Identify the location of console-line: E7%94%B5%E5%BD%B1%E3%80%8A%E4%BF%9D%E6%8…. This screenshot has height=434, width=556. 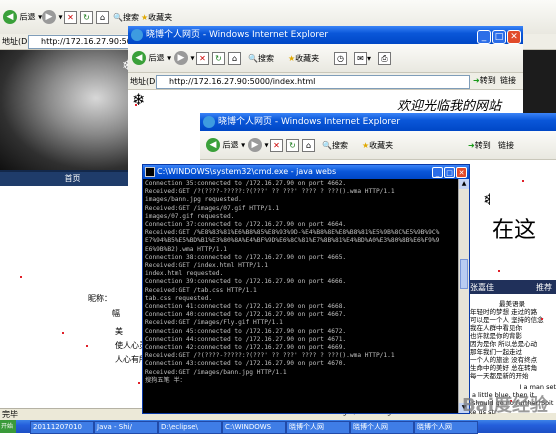
(292, 241).